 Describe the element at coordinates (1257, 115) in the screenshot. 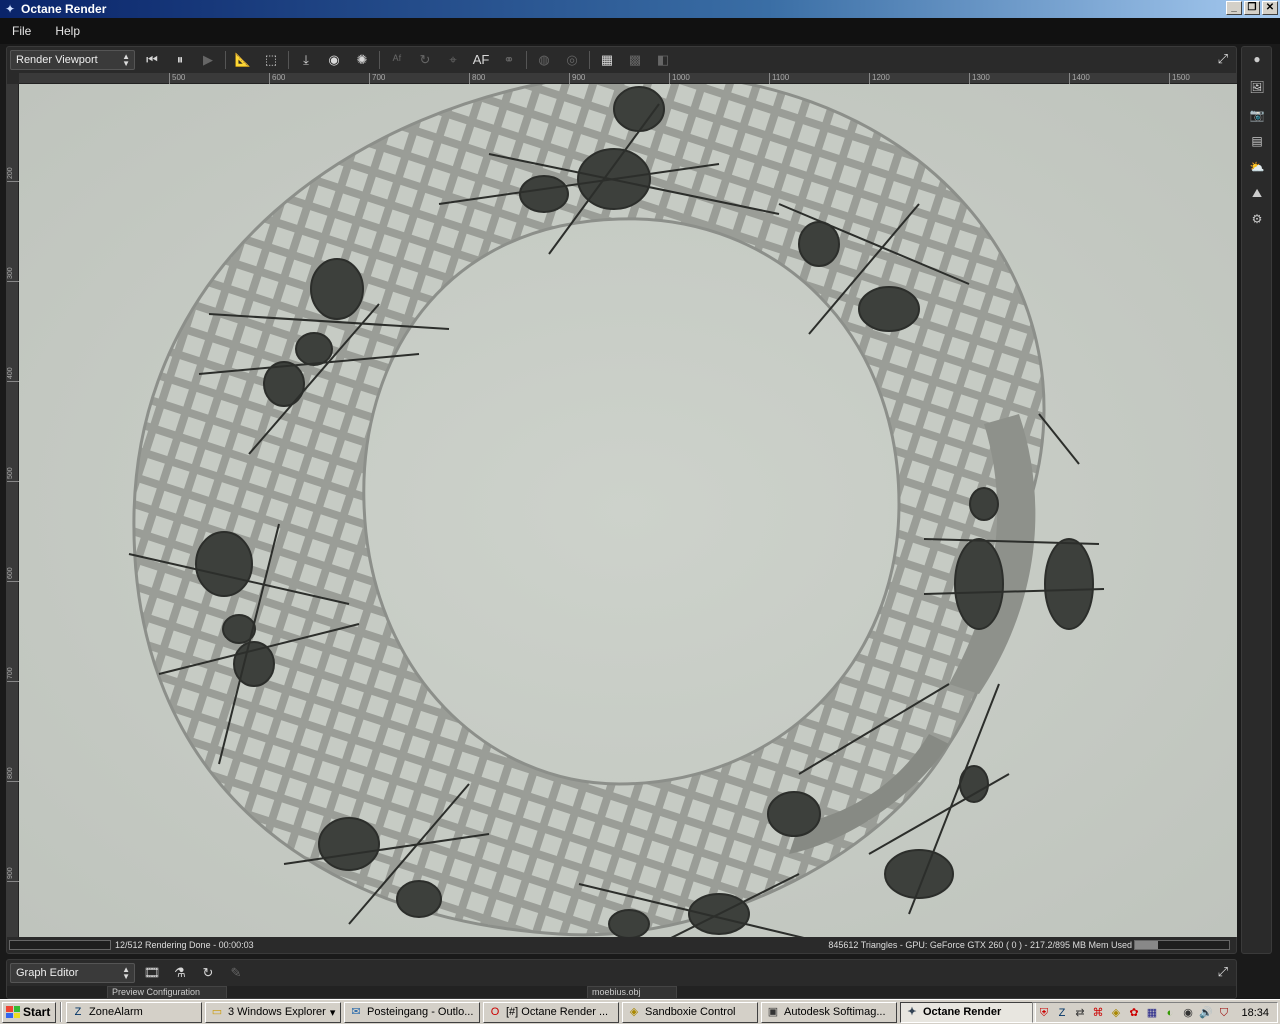

I see `camera-icon: 📷` at that location.